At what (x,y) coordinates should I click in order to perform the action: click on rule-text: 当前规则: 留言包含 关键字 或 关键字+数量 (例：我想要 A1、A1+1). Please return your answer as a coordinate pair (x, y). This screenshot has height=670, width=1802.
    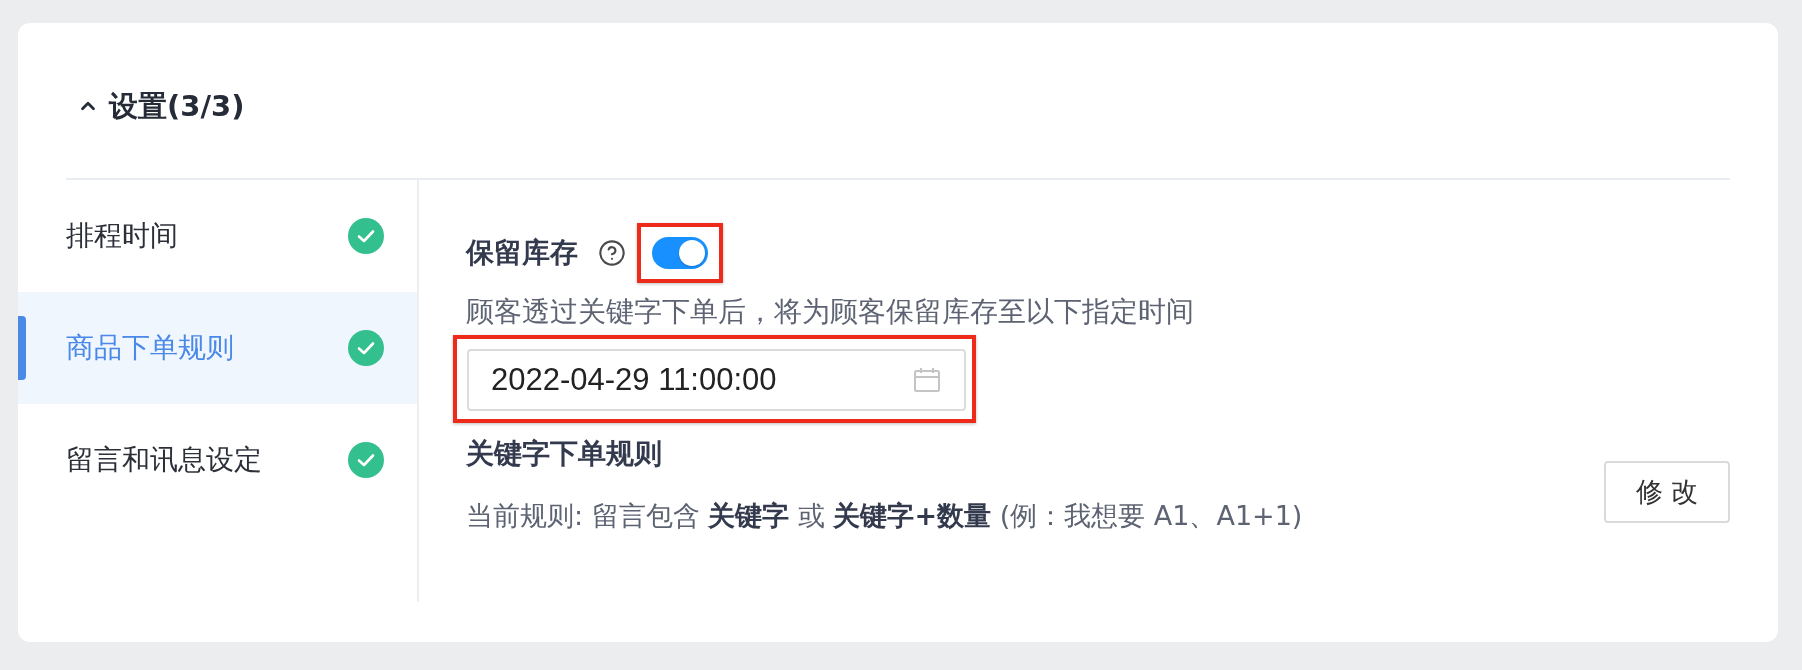
    Looking at the image, I should click on (884, 516).